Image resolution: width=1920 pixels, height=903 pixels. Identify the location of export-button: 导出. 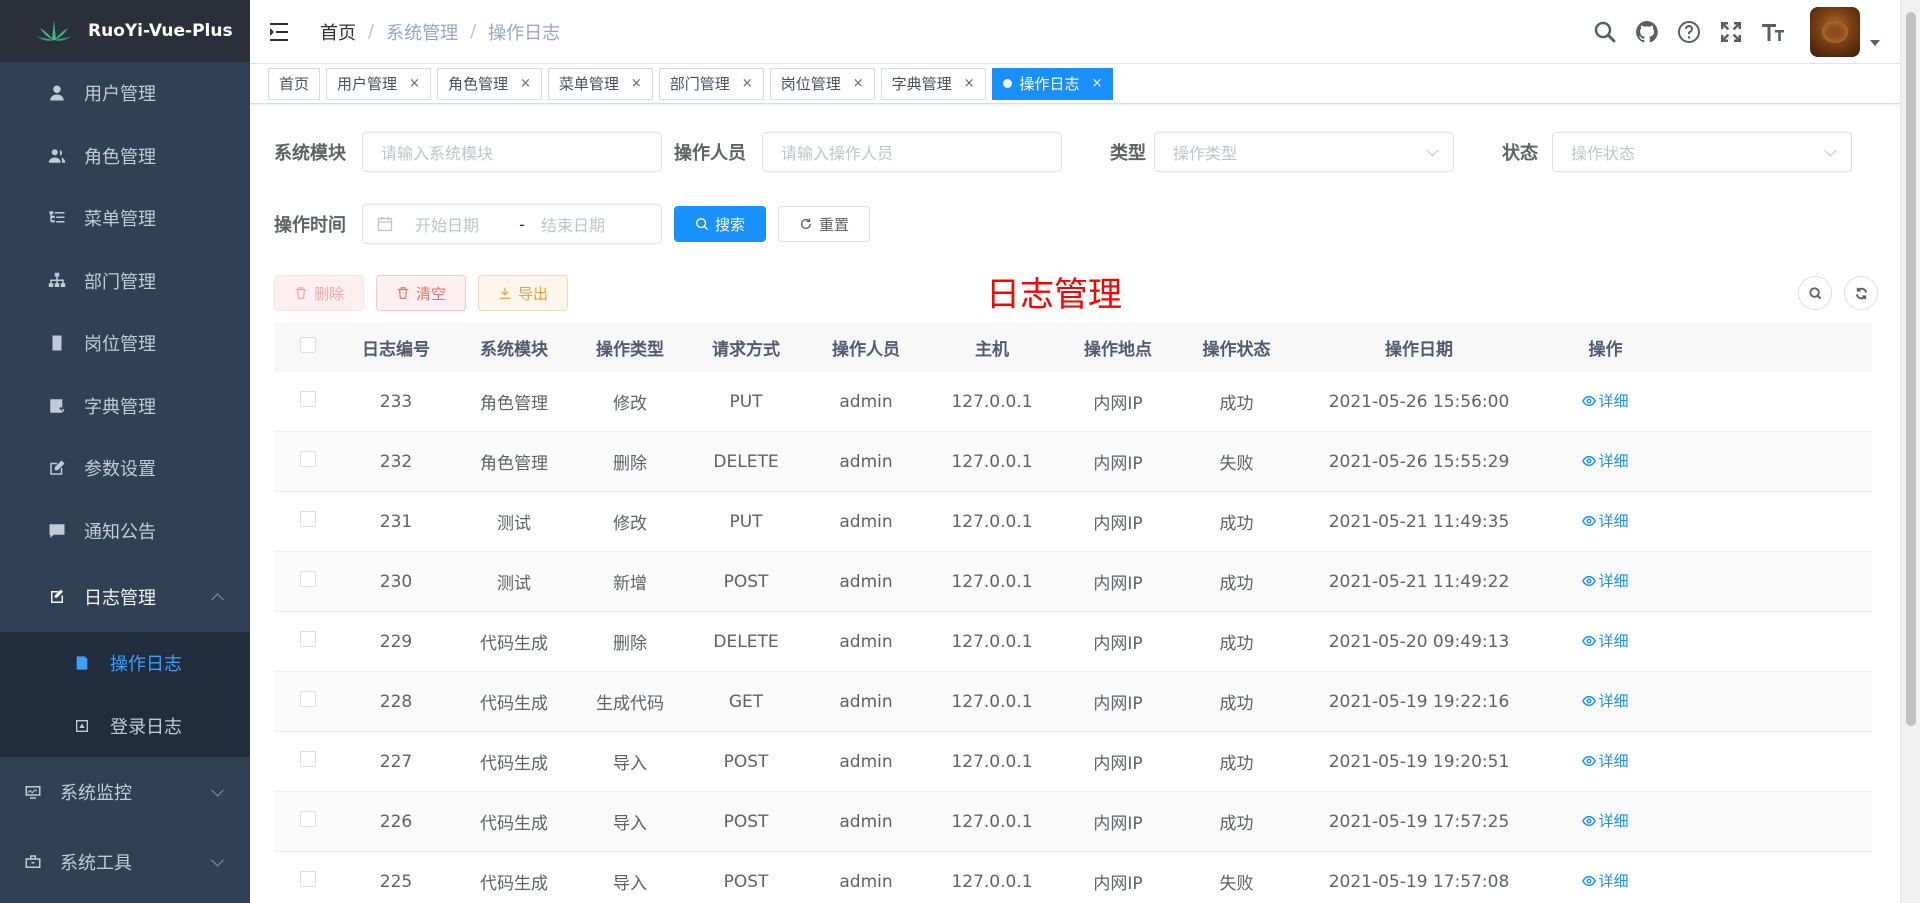
(523, 293).